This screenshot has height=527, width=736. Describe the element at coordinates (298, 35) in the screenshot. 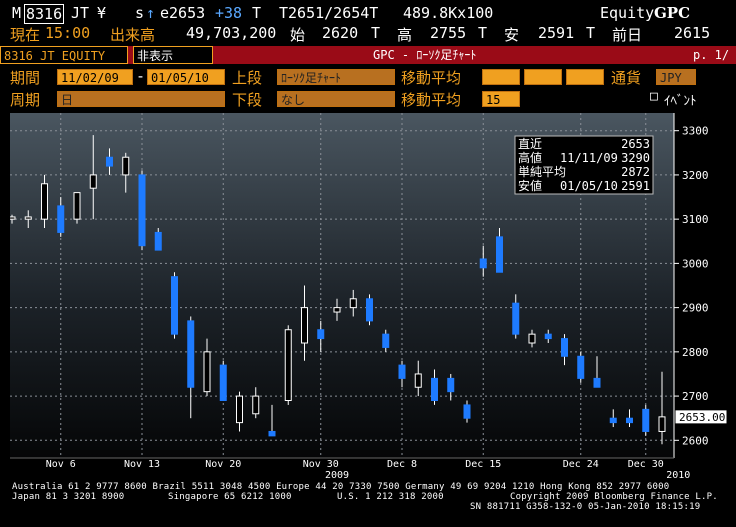

I see `open-label: 始` at that location.